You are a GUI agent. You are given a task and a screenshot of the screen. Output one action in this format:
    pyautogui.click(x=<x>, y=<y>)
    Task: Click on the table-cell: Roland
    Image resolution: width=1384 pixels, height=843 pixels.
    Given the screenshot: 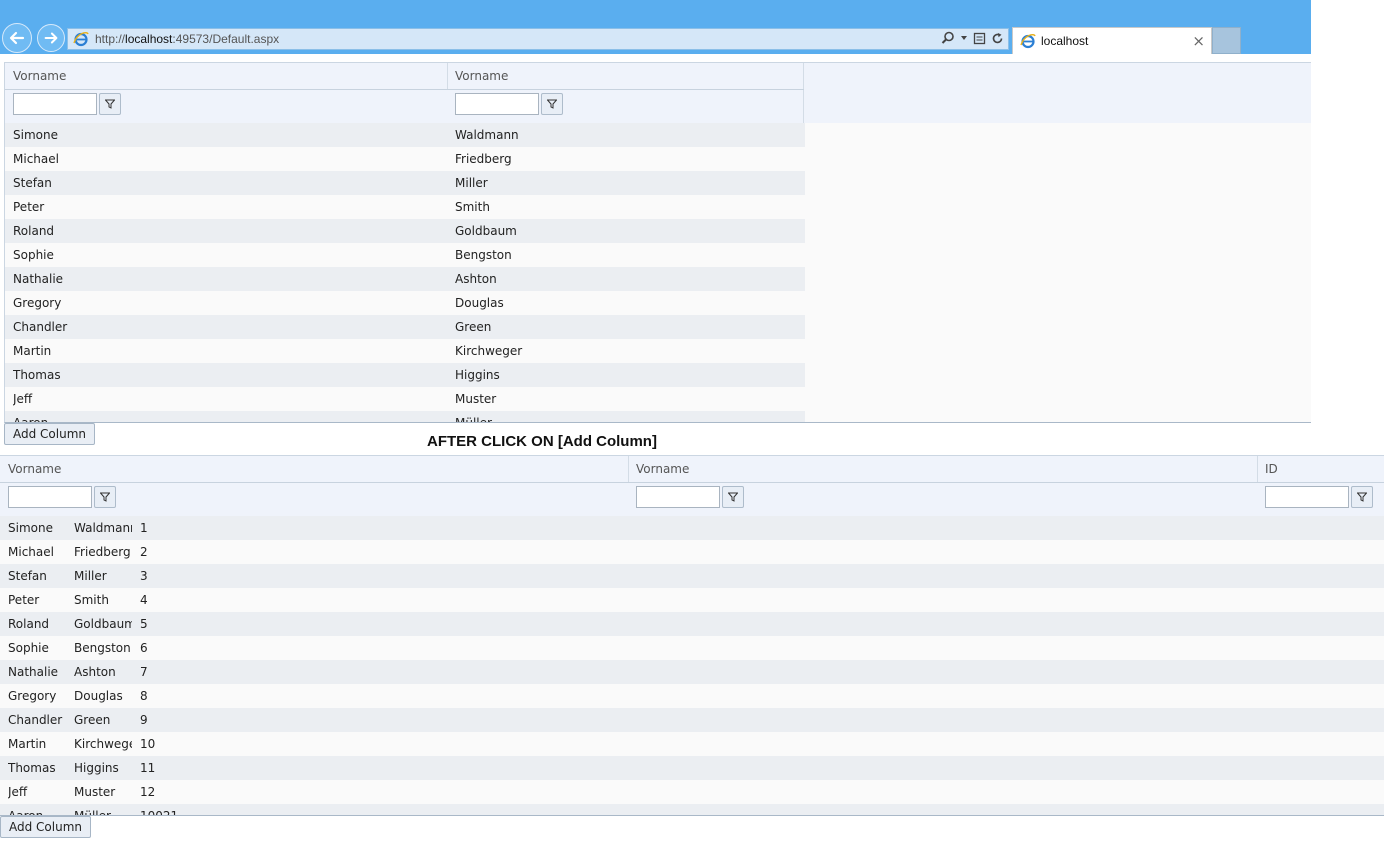 What is the action you would take?
    pyautogui.click(x=34, y=231)
    